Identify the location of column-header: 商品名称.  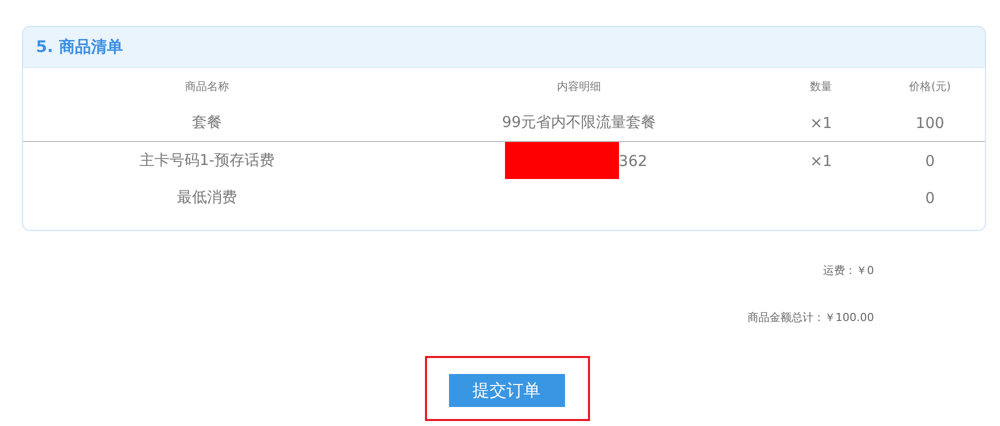
(207, 86).